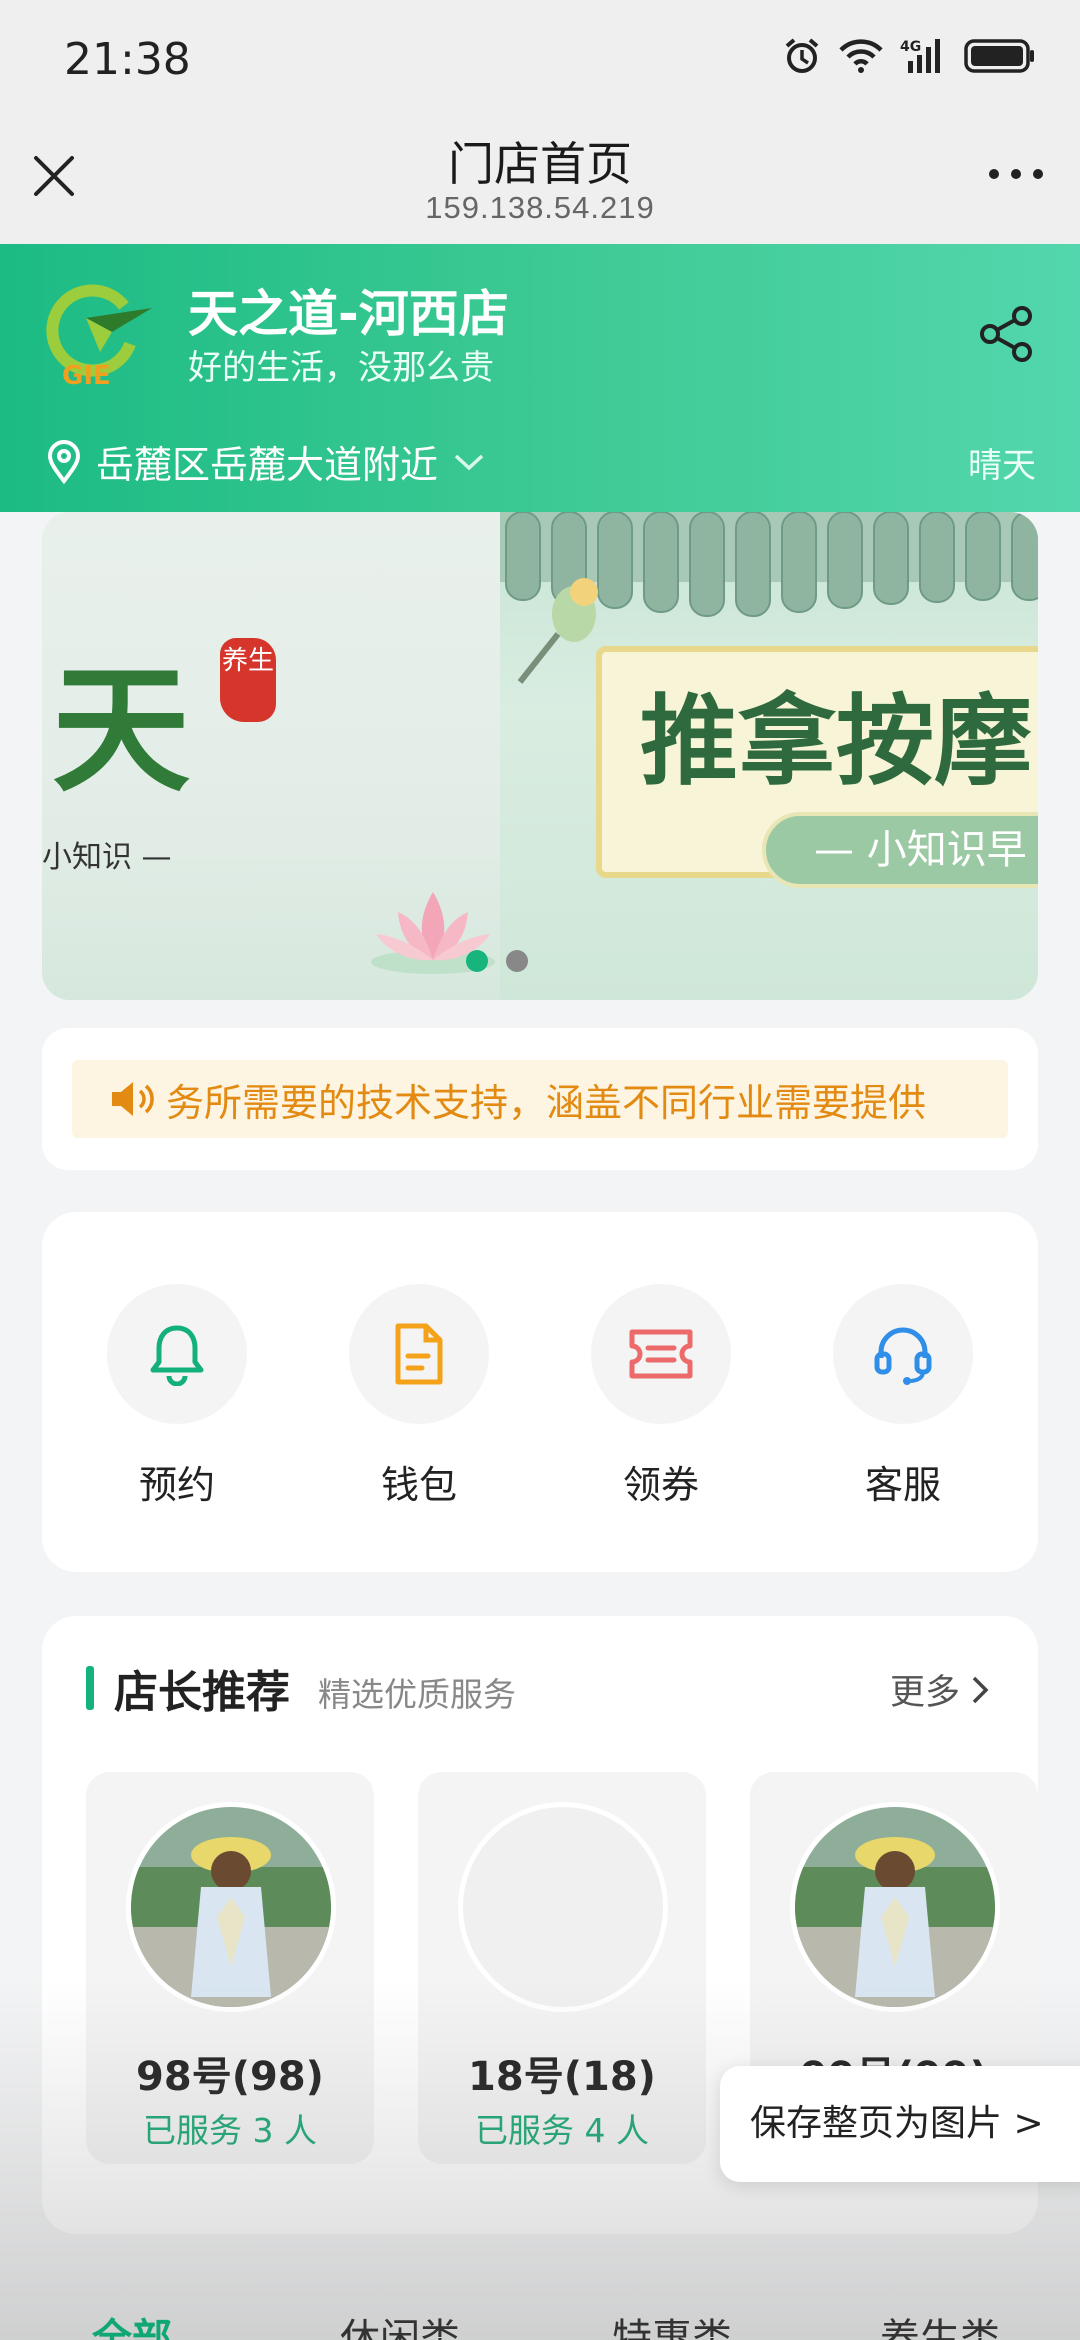 The width and height of the screenshot is (1080, 2340). What do you see at coordinates (132, 2323) in the screenshot?
I see `tab-all: 全部` at bounding box center [132, 2323].